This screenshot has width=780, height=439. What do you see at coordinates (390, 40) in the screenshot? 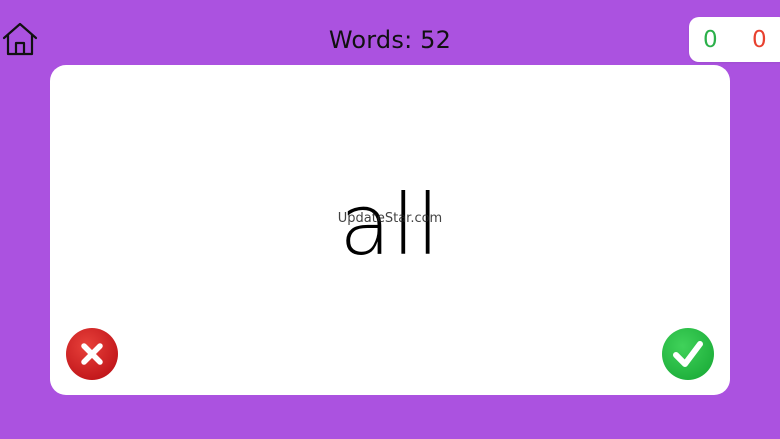
I see `words-count-title: Words: 52` at bounding box center [390, 40].